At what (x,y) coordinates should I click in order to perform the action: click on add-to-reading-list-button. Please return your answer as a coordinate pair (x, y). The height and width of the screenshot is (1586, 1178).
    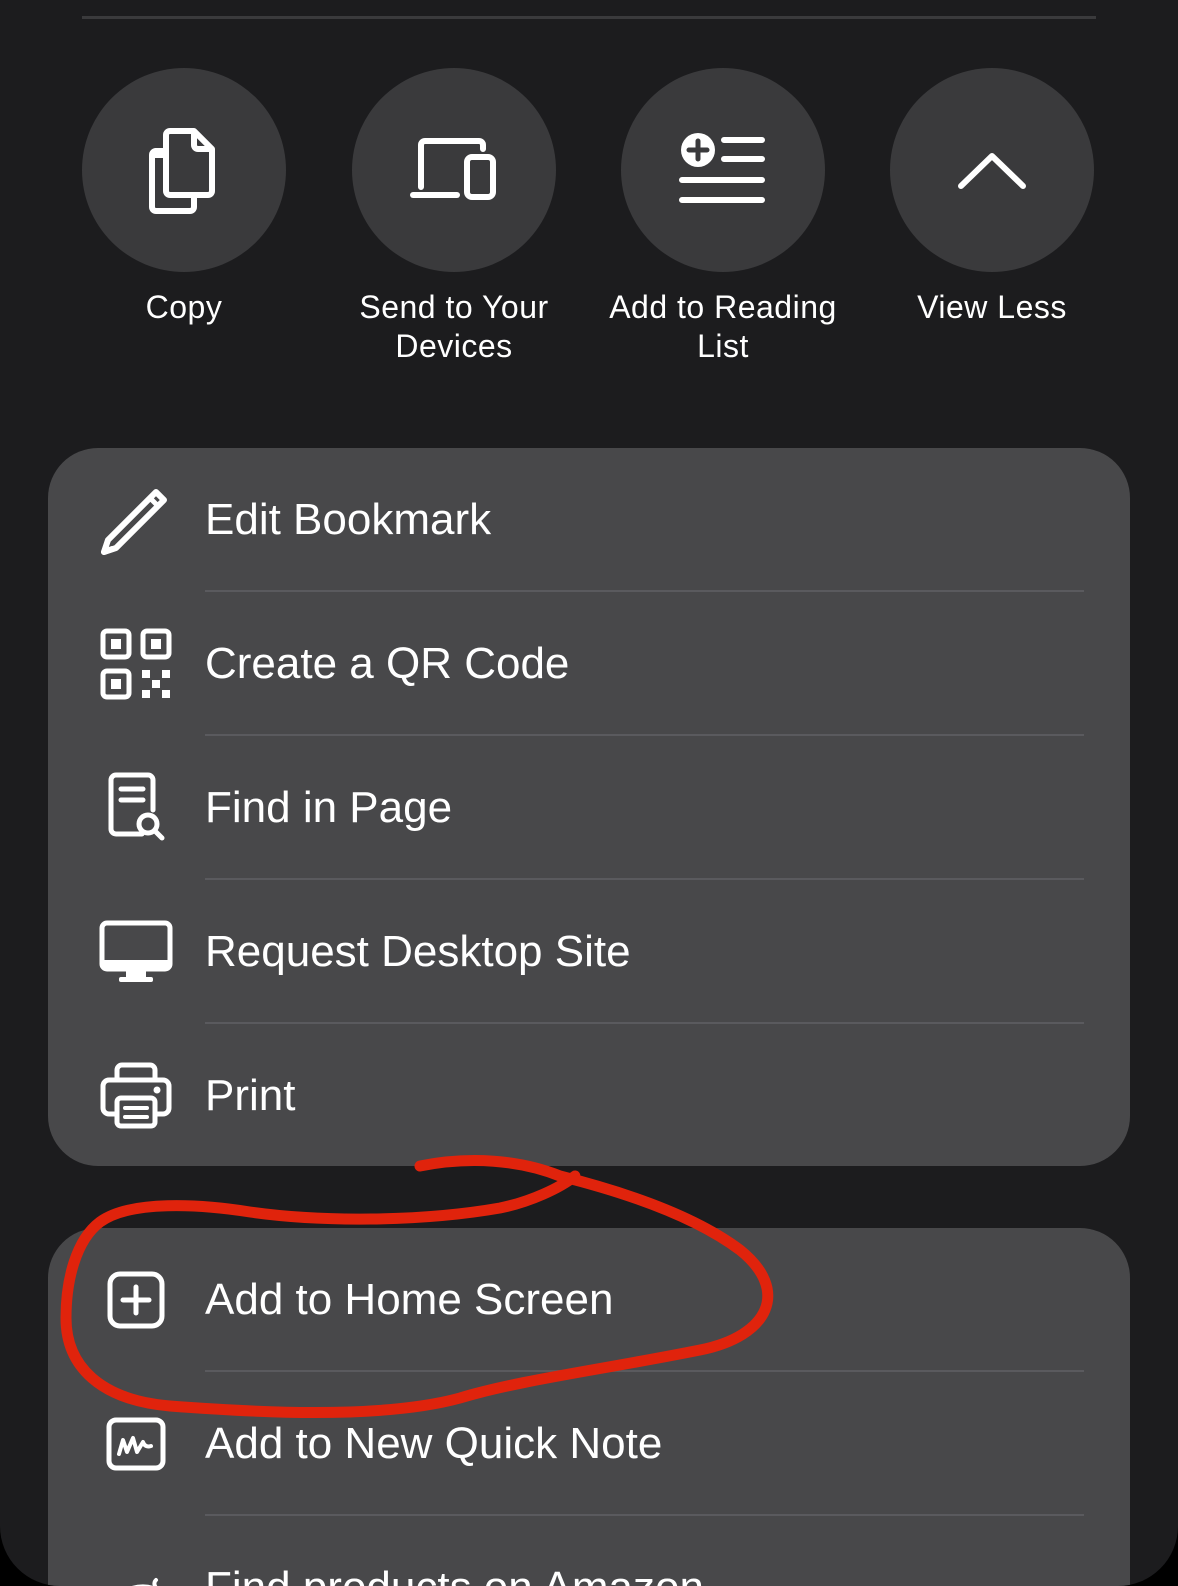
    Looking at the image, I should click on (723, 170).